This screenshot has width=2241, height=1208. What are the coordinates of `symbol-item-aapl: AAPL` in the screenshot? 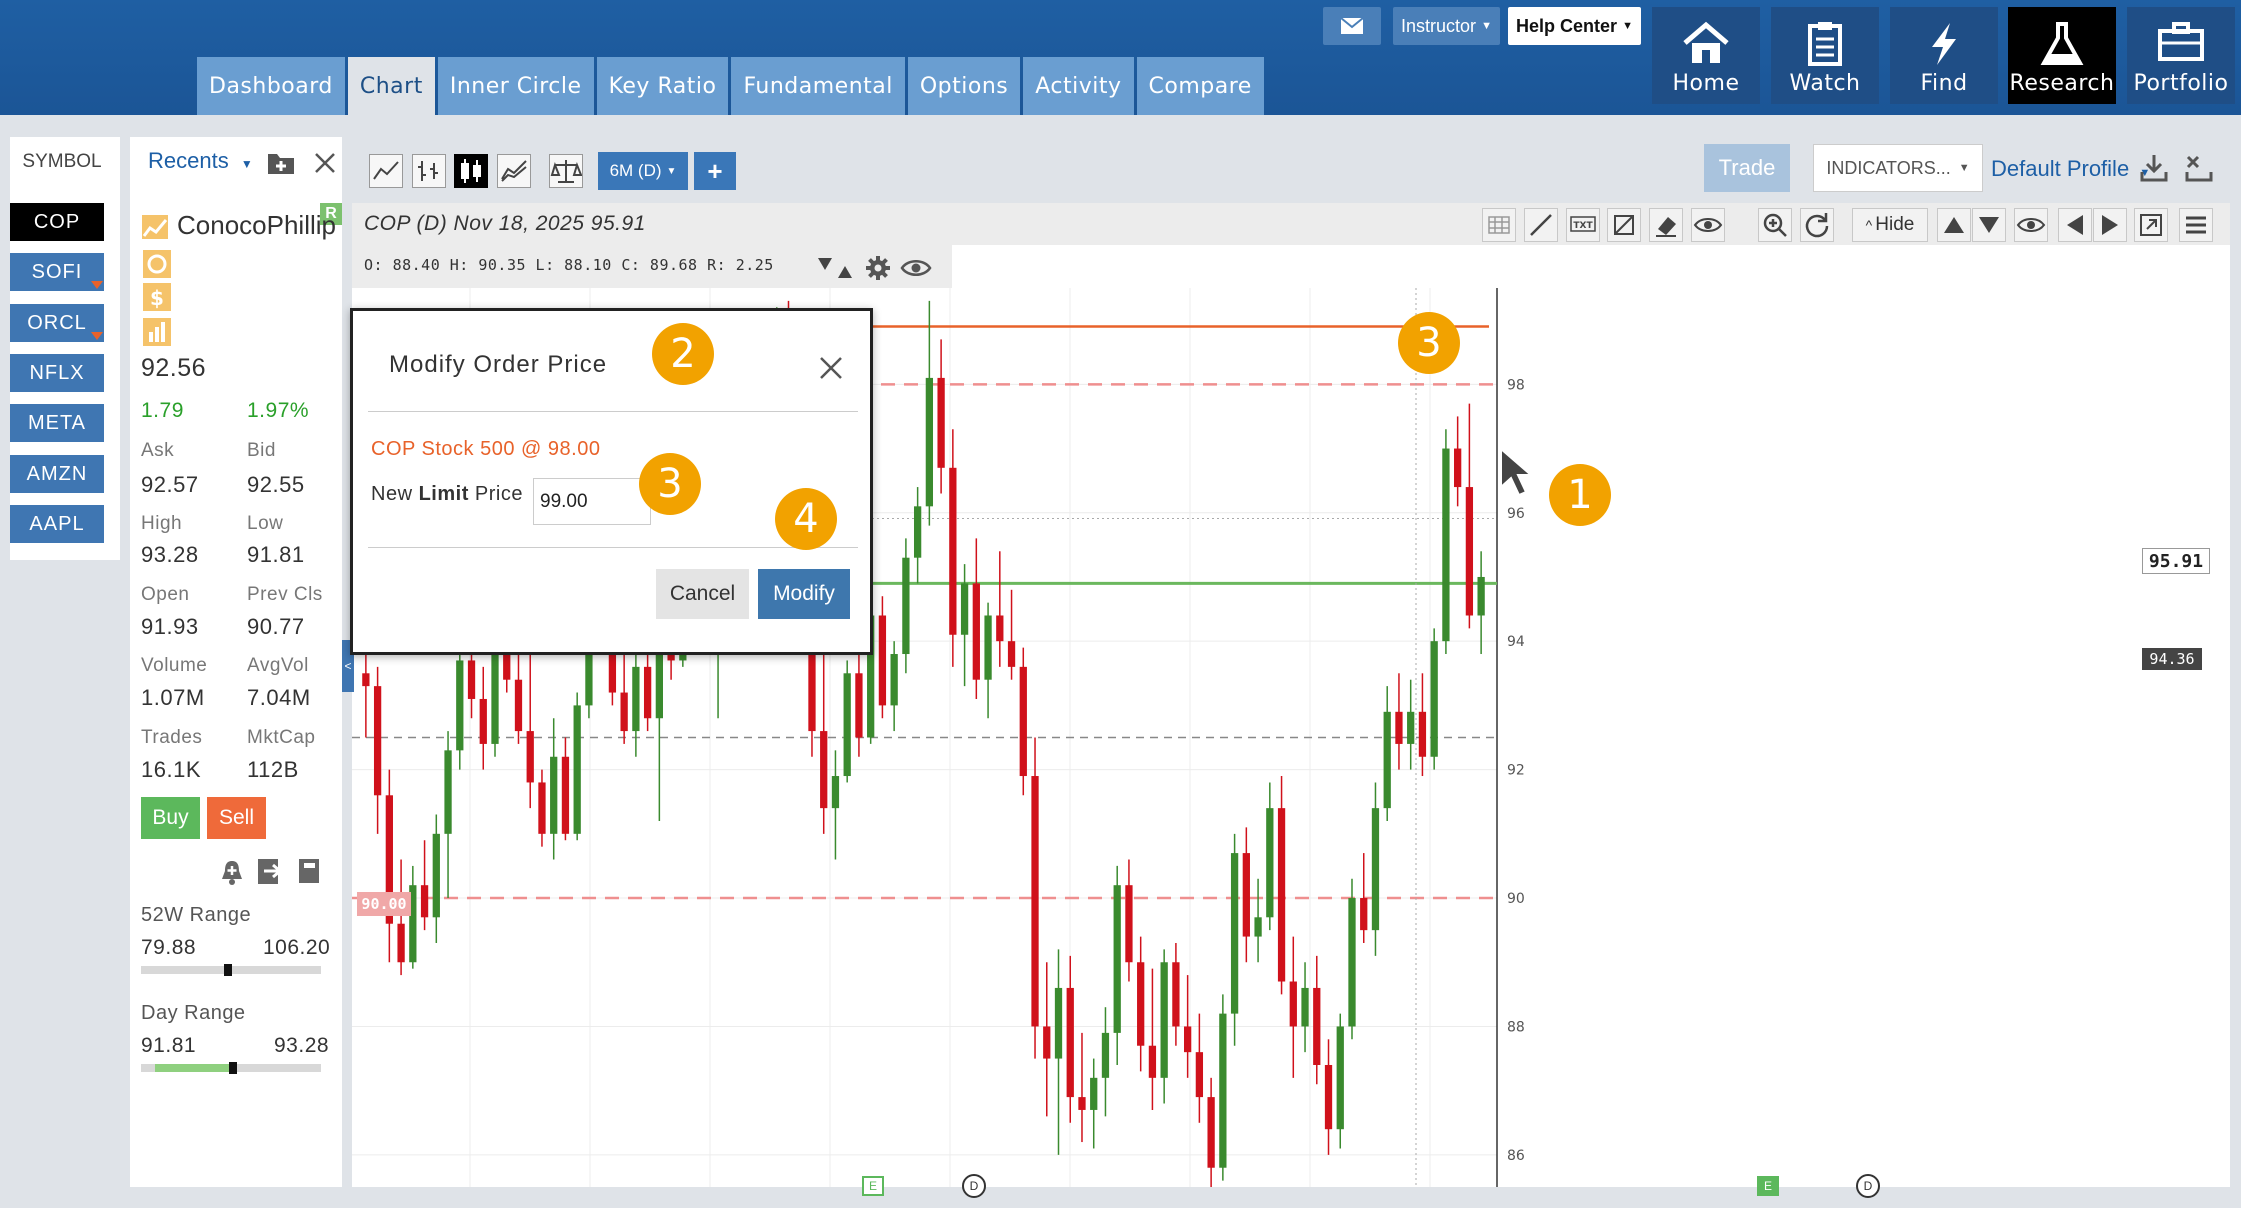 It's located at (57, 524).